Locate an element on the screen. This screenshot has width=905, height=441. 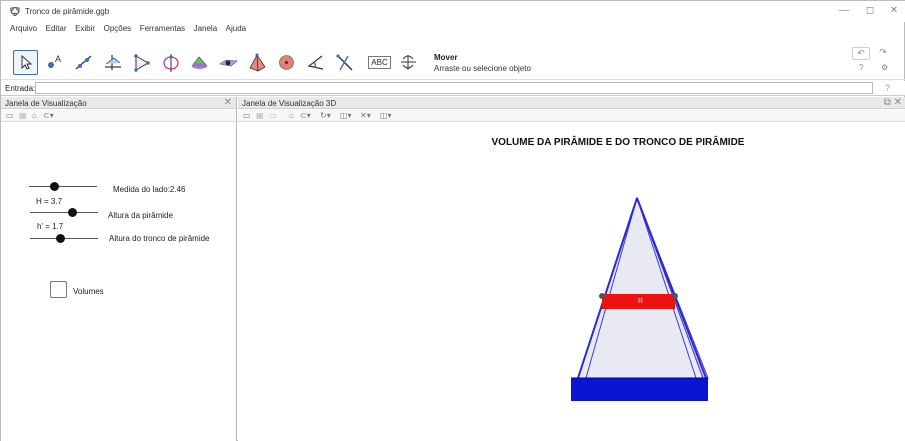
title-bar: Tronco de pirâmide.ggb — ◻ ✕ is located at coordinates (453, 11).